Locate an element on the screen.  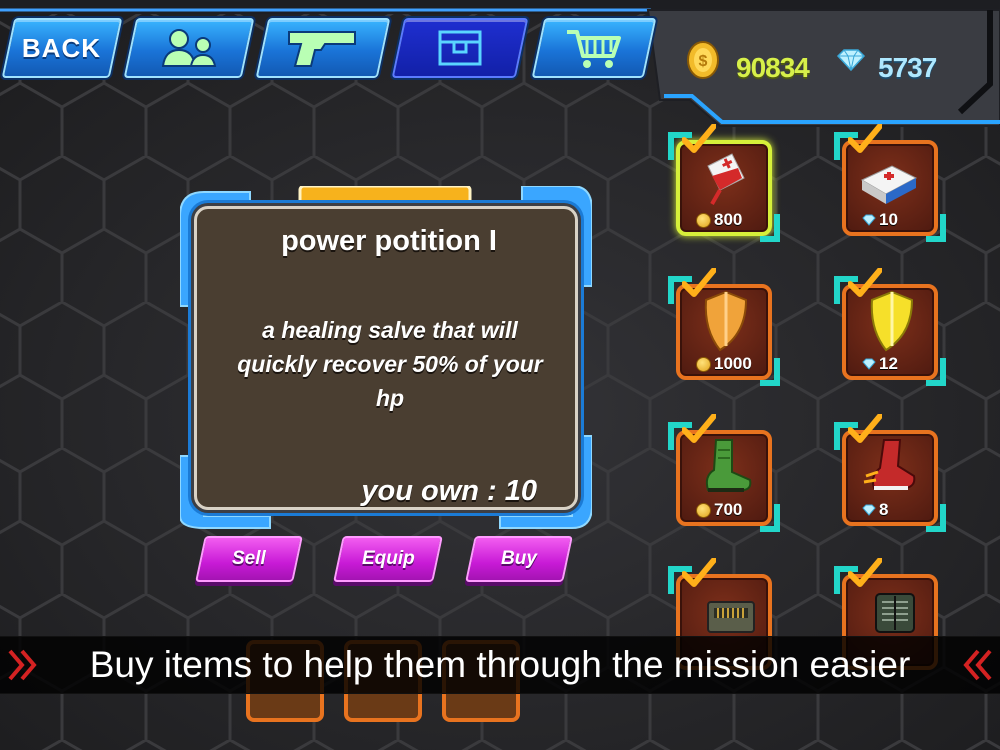
item-slot-medkit: 10 is located at coordinates (890, 183).